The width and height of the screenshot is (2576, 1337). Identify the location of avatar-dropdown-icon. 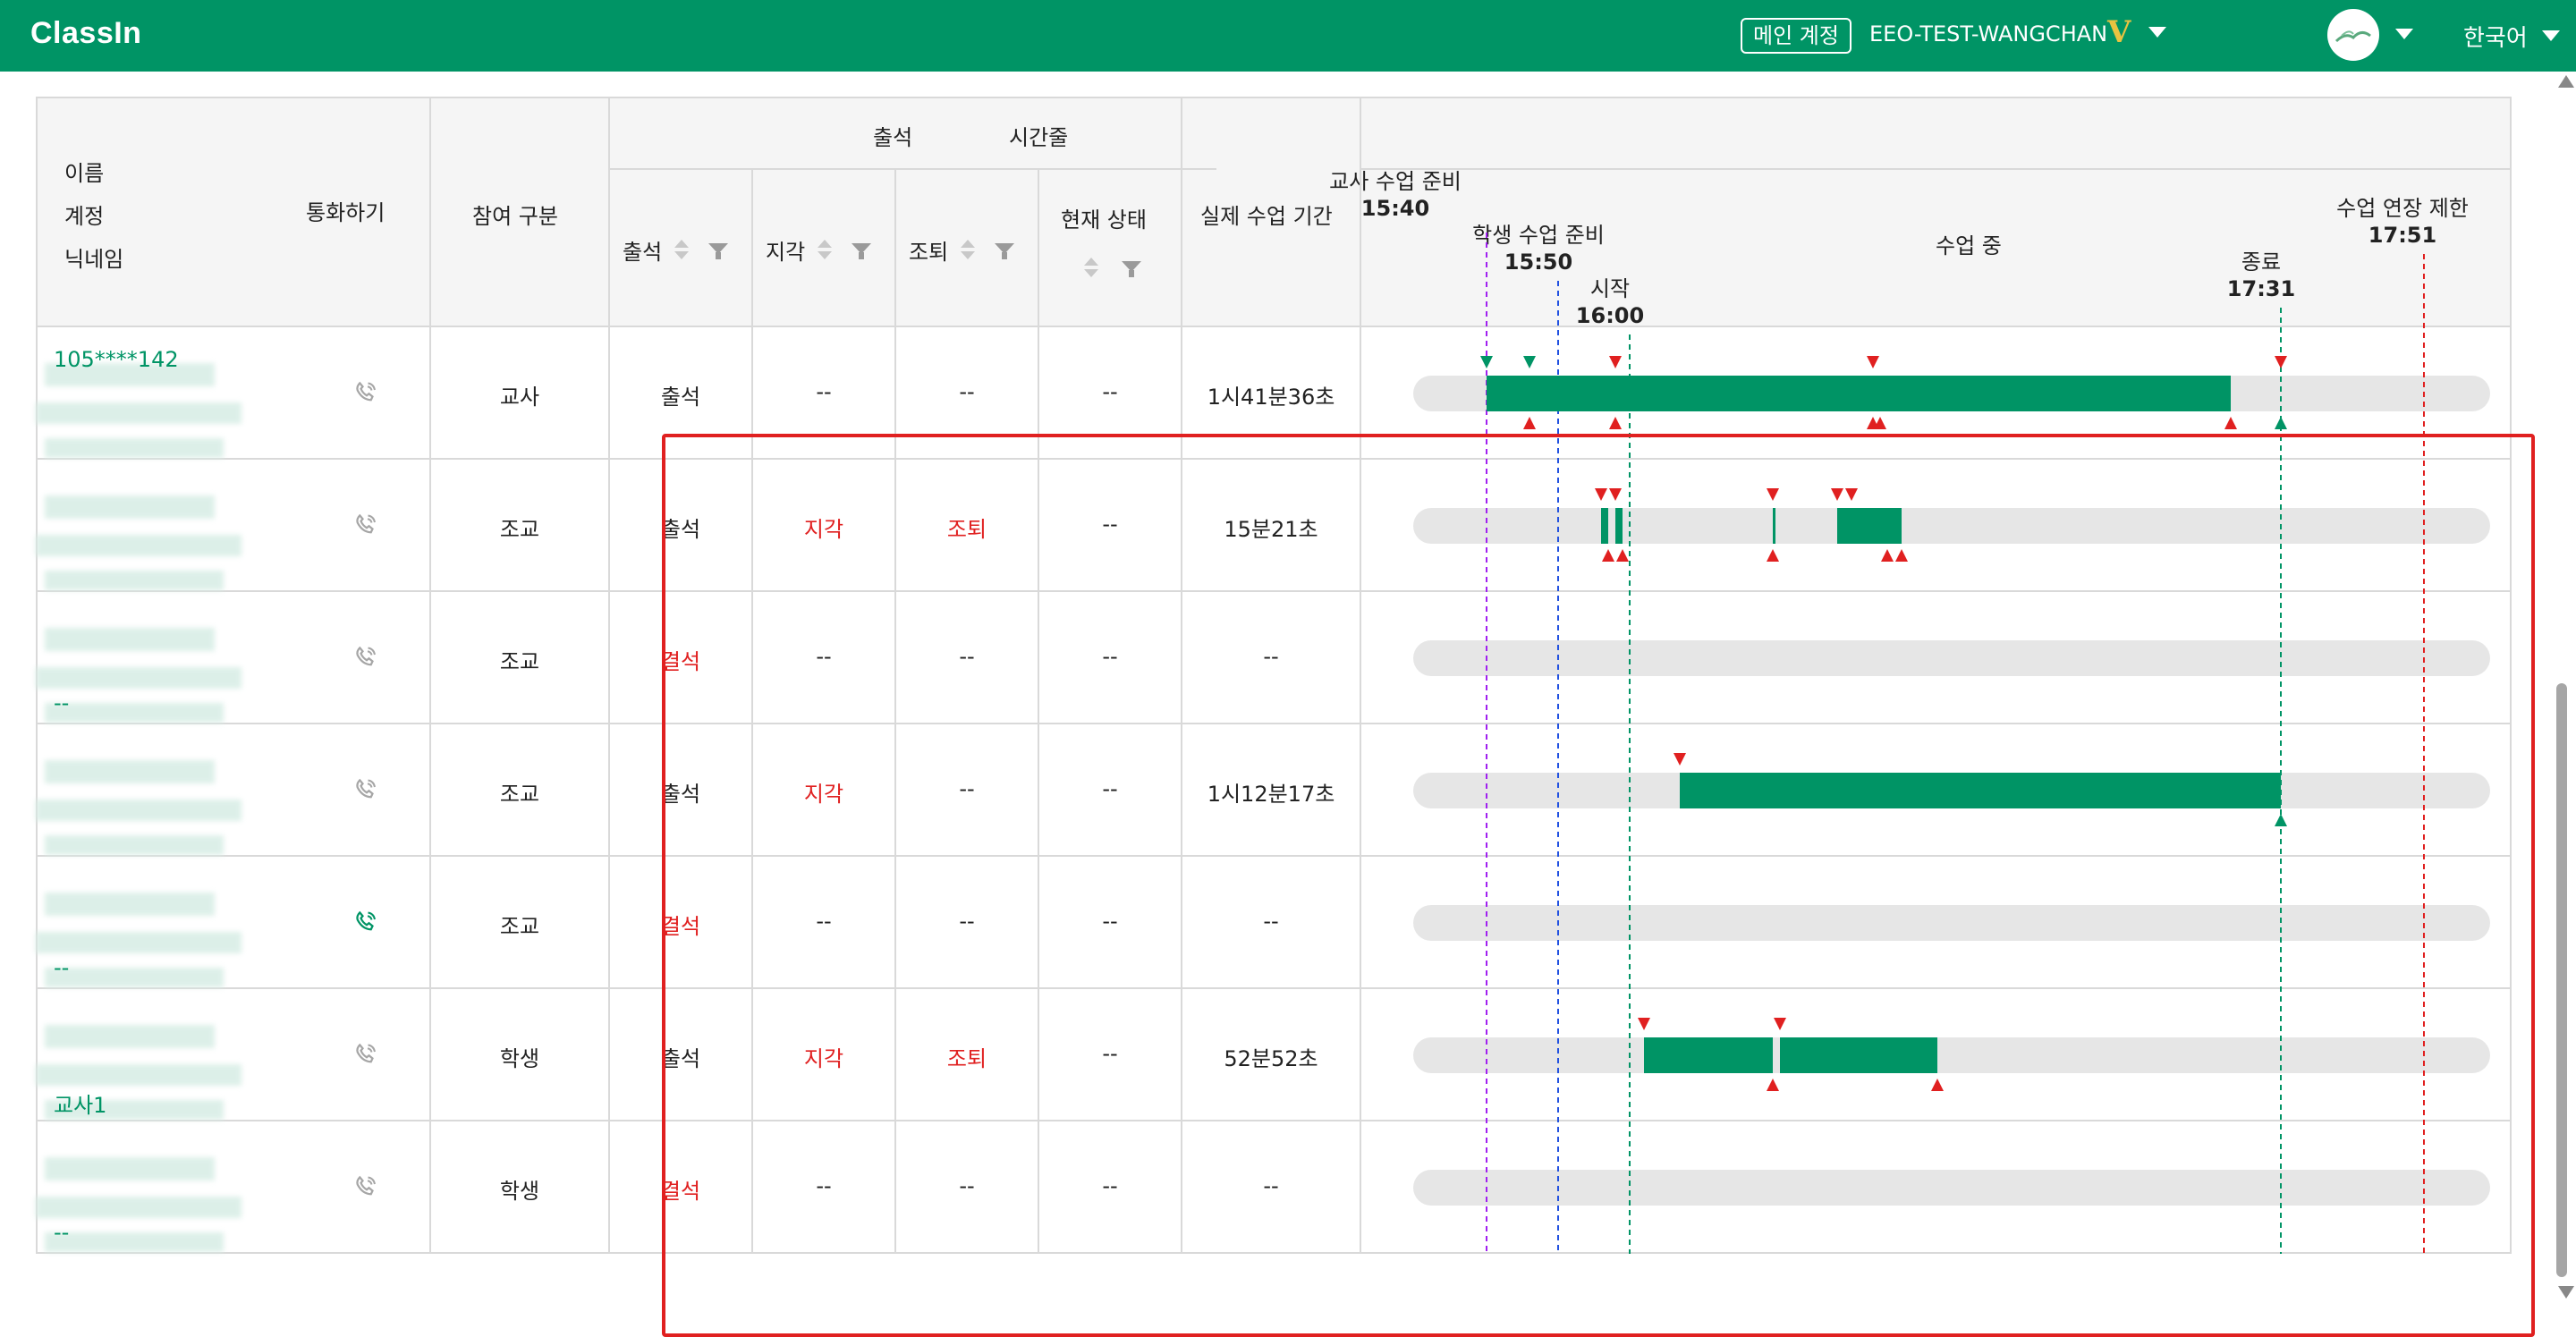
(2404, 34).